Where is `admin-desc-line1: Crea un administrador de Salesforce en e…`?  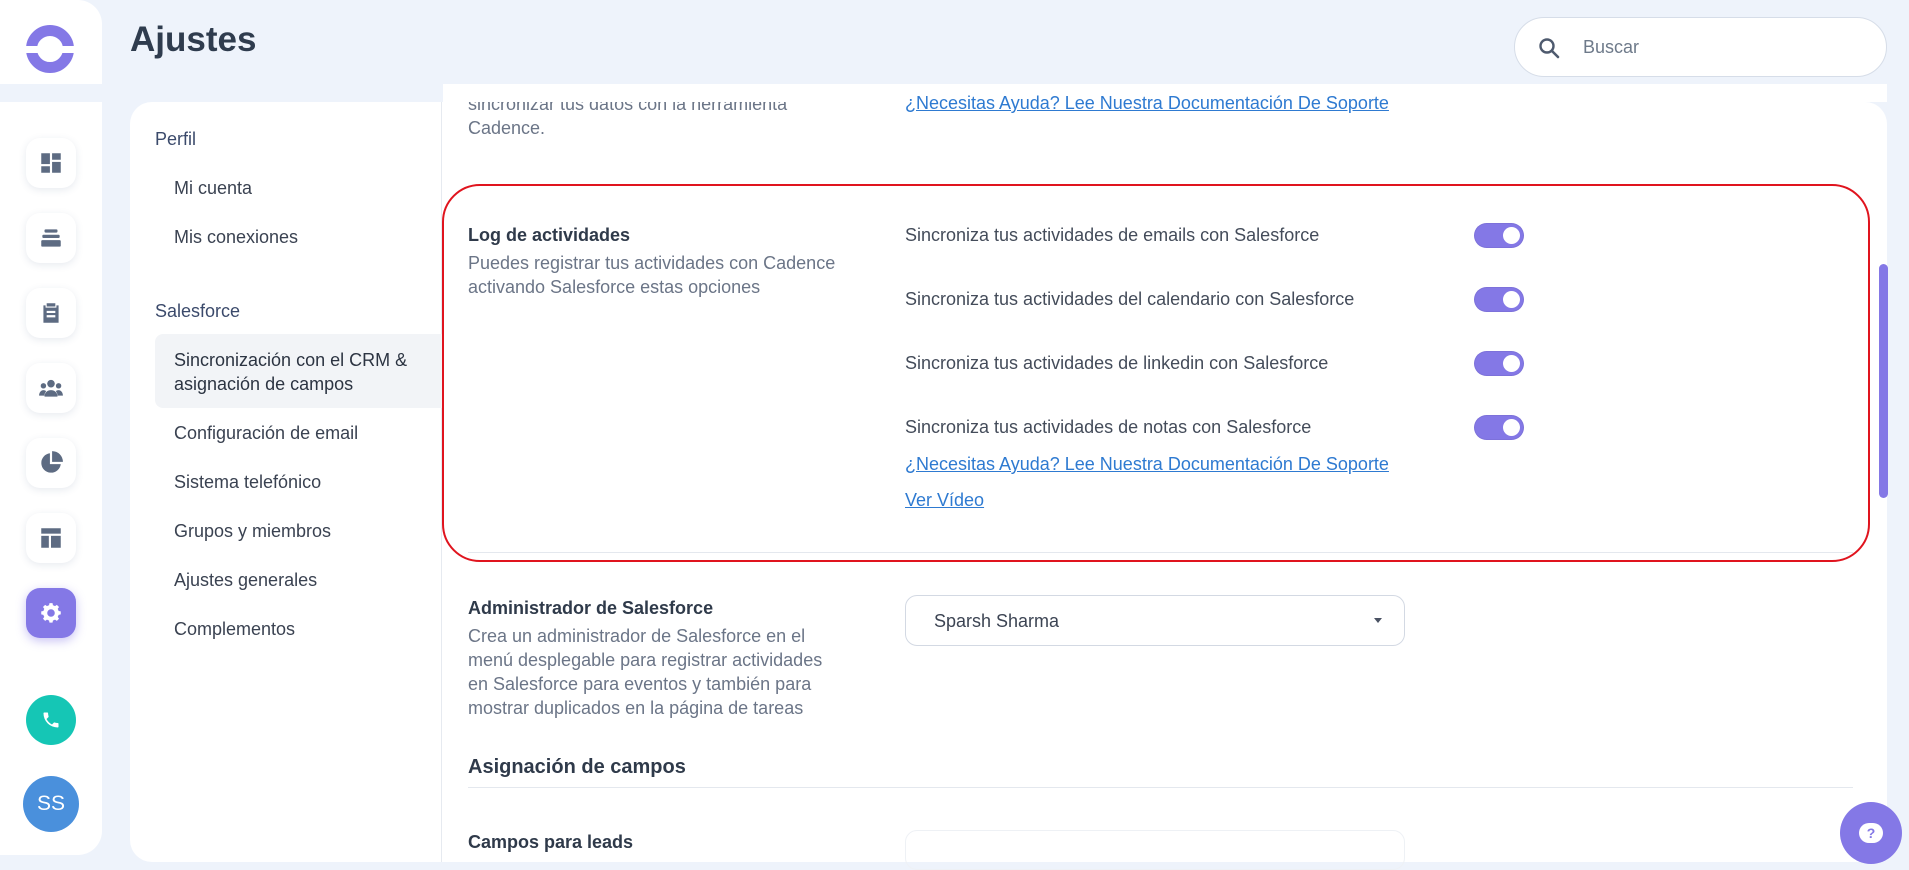 admin-desc-line1: Crea un administrador de Salesforce en e… is located at coordinates (637, 636).